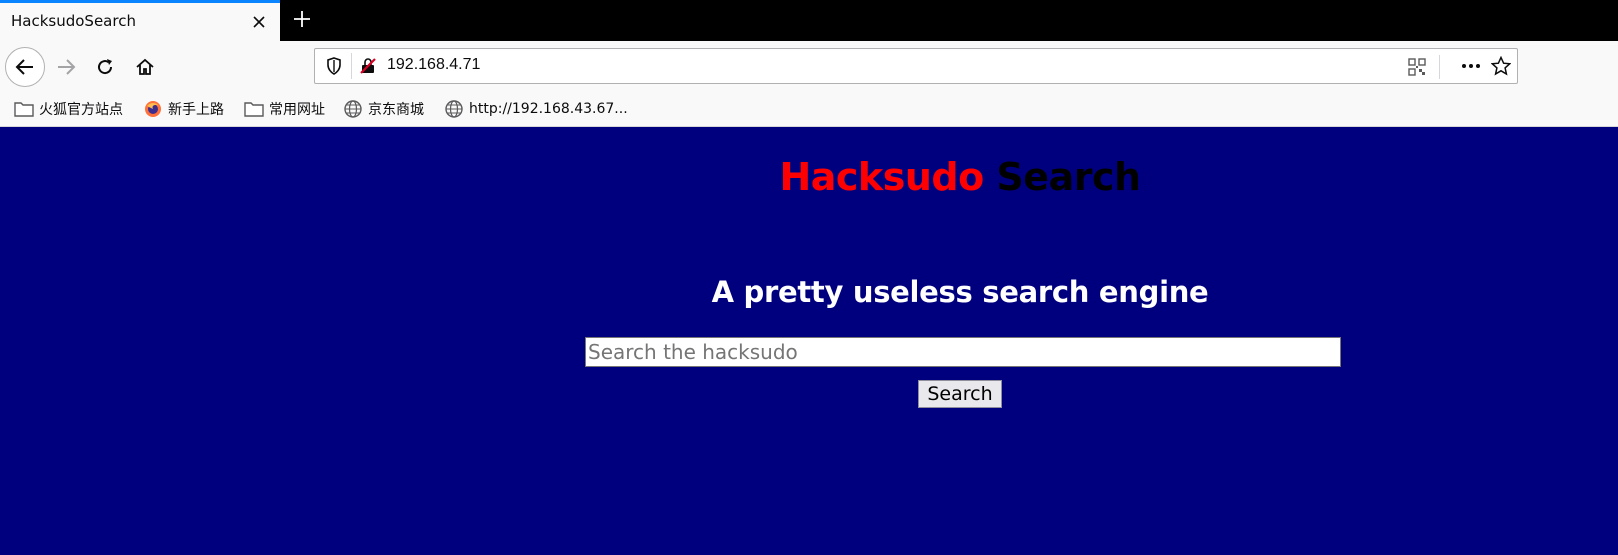  Describe the element at coordinates (81, 110) in the screenshot. I see `bookmark-label: 火狐官方站点` at that location.